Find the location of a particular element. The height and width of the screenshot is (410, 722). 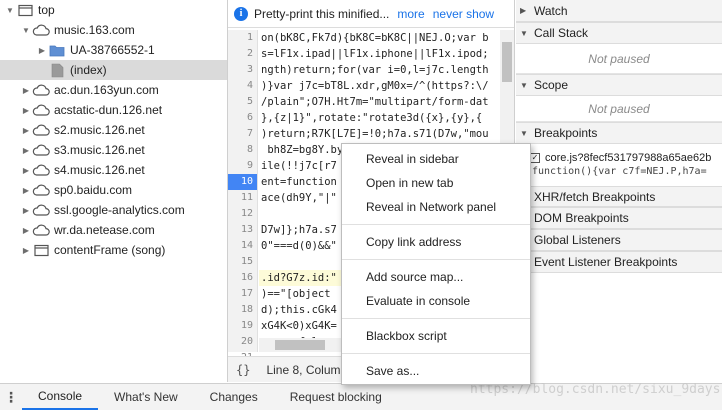

horizontal-scroll-thumb is located at coordinates (300, 345).